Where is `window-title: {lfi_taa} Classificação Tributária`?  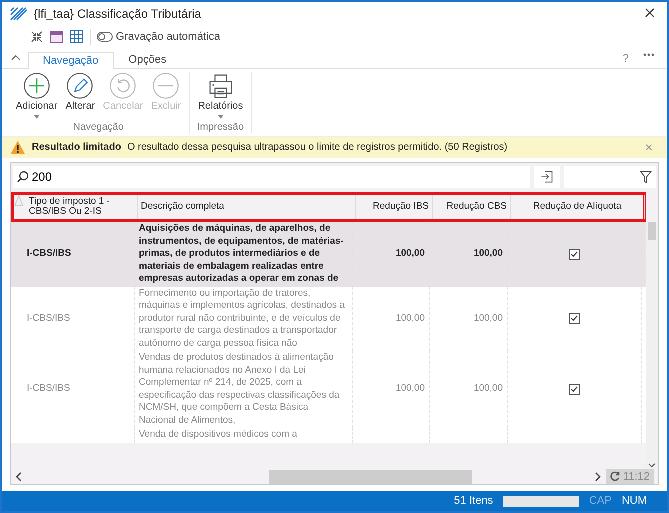 window-title: {lfi_taa} Classificação Tributária is located at coordinates (118, 14).